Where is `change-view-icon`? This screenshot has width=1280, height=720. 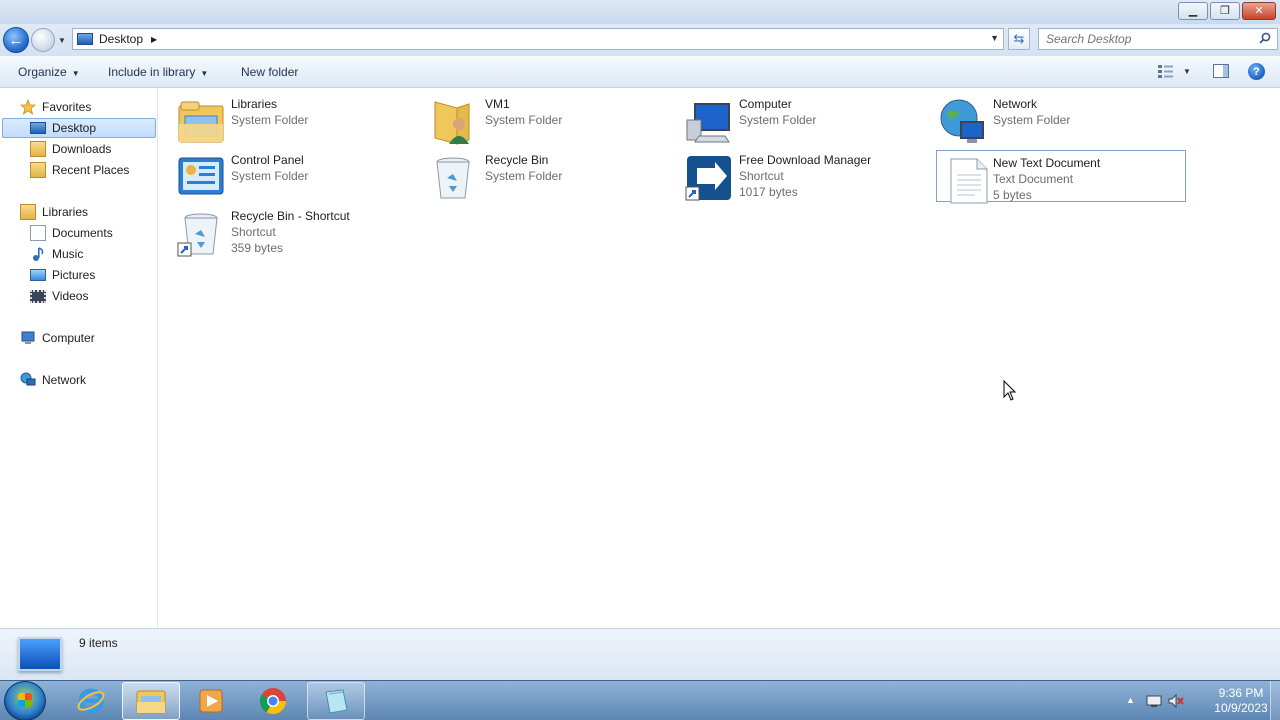 change-view-icon is located at coordinates (1166, 71).